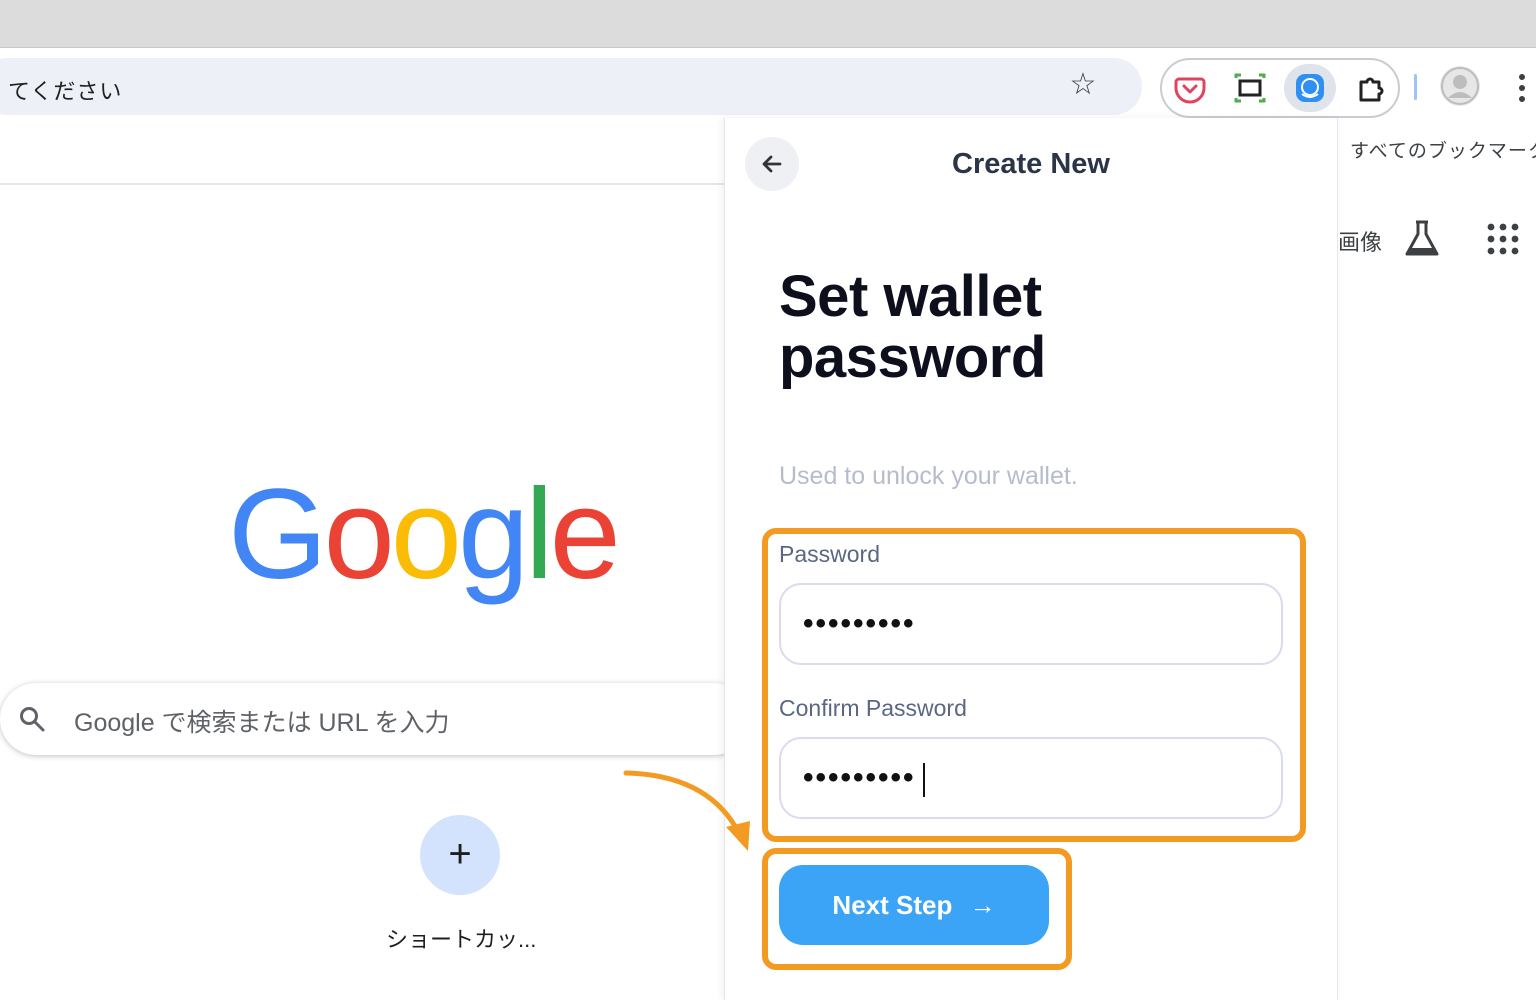 This screenshot has width=1536, height=1000. I want to click on logo-letter: G, so click(278, 534).